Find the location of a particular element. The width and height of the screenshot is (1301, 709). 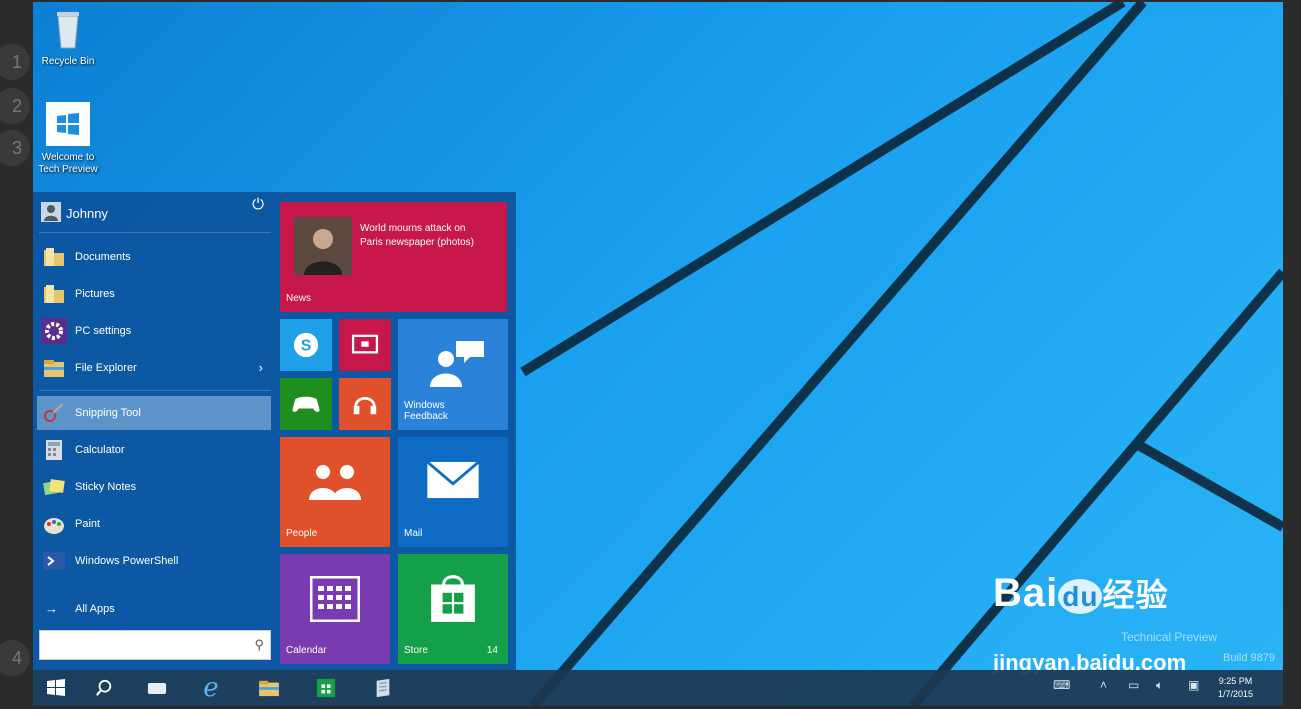

start-button is located at coordinates (56, 688).